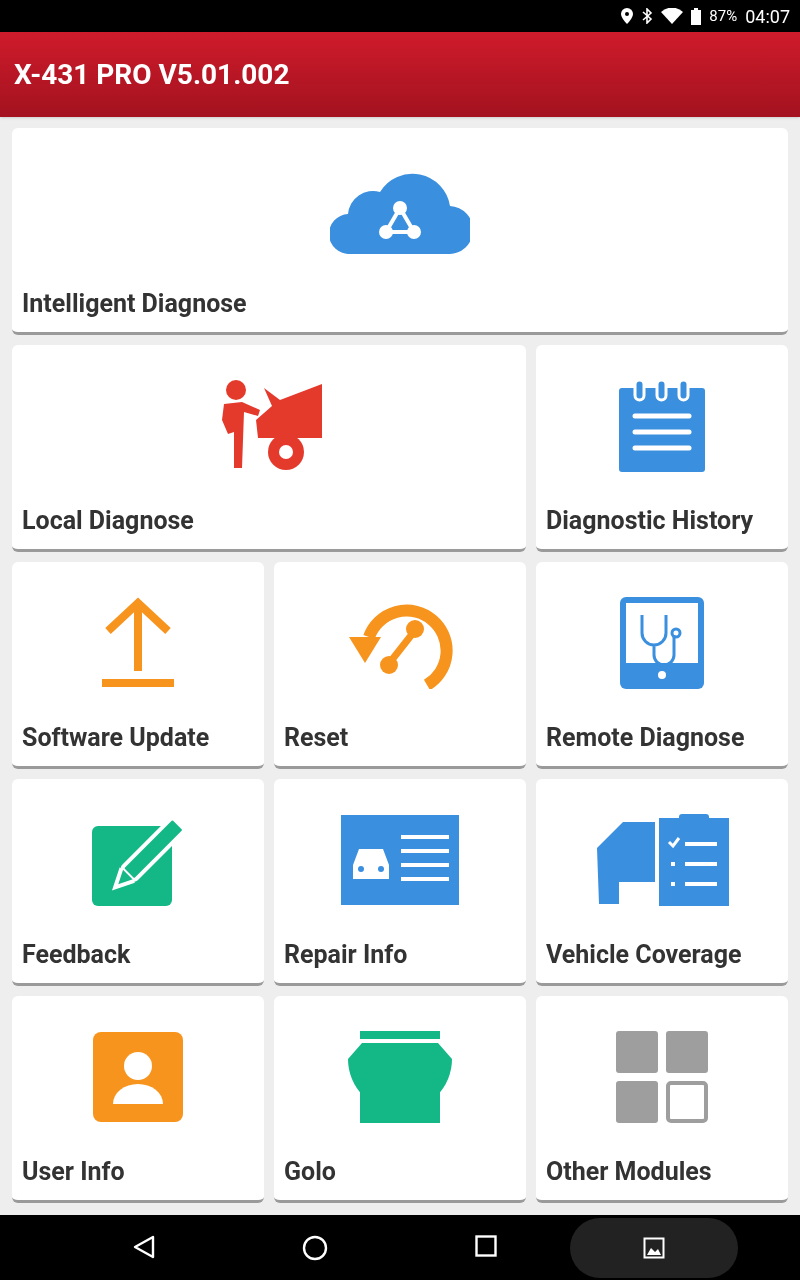 This screenshot has height=1280, width=800. I want to click on tile-label: Software Update, so click(116, 737).